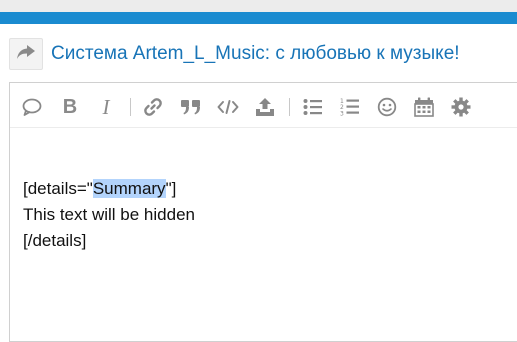  I want to click on calendar-icon, so click(424, 107).